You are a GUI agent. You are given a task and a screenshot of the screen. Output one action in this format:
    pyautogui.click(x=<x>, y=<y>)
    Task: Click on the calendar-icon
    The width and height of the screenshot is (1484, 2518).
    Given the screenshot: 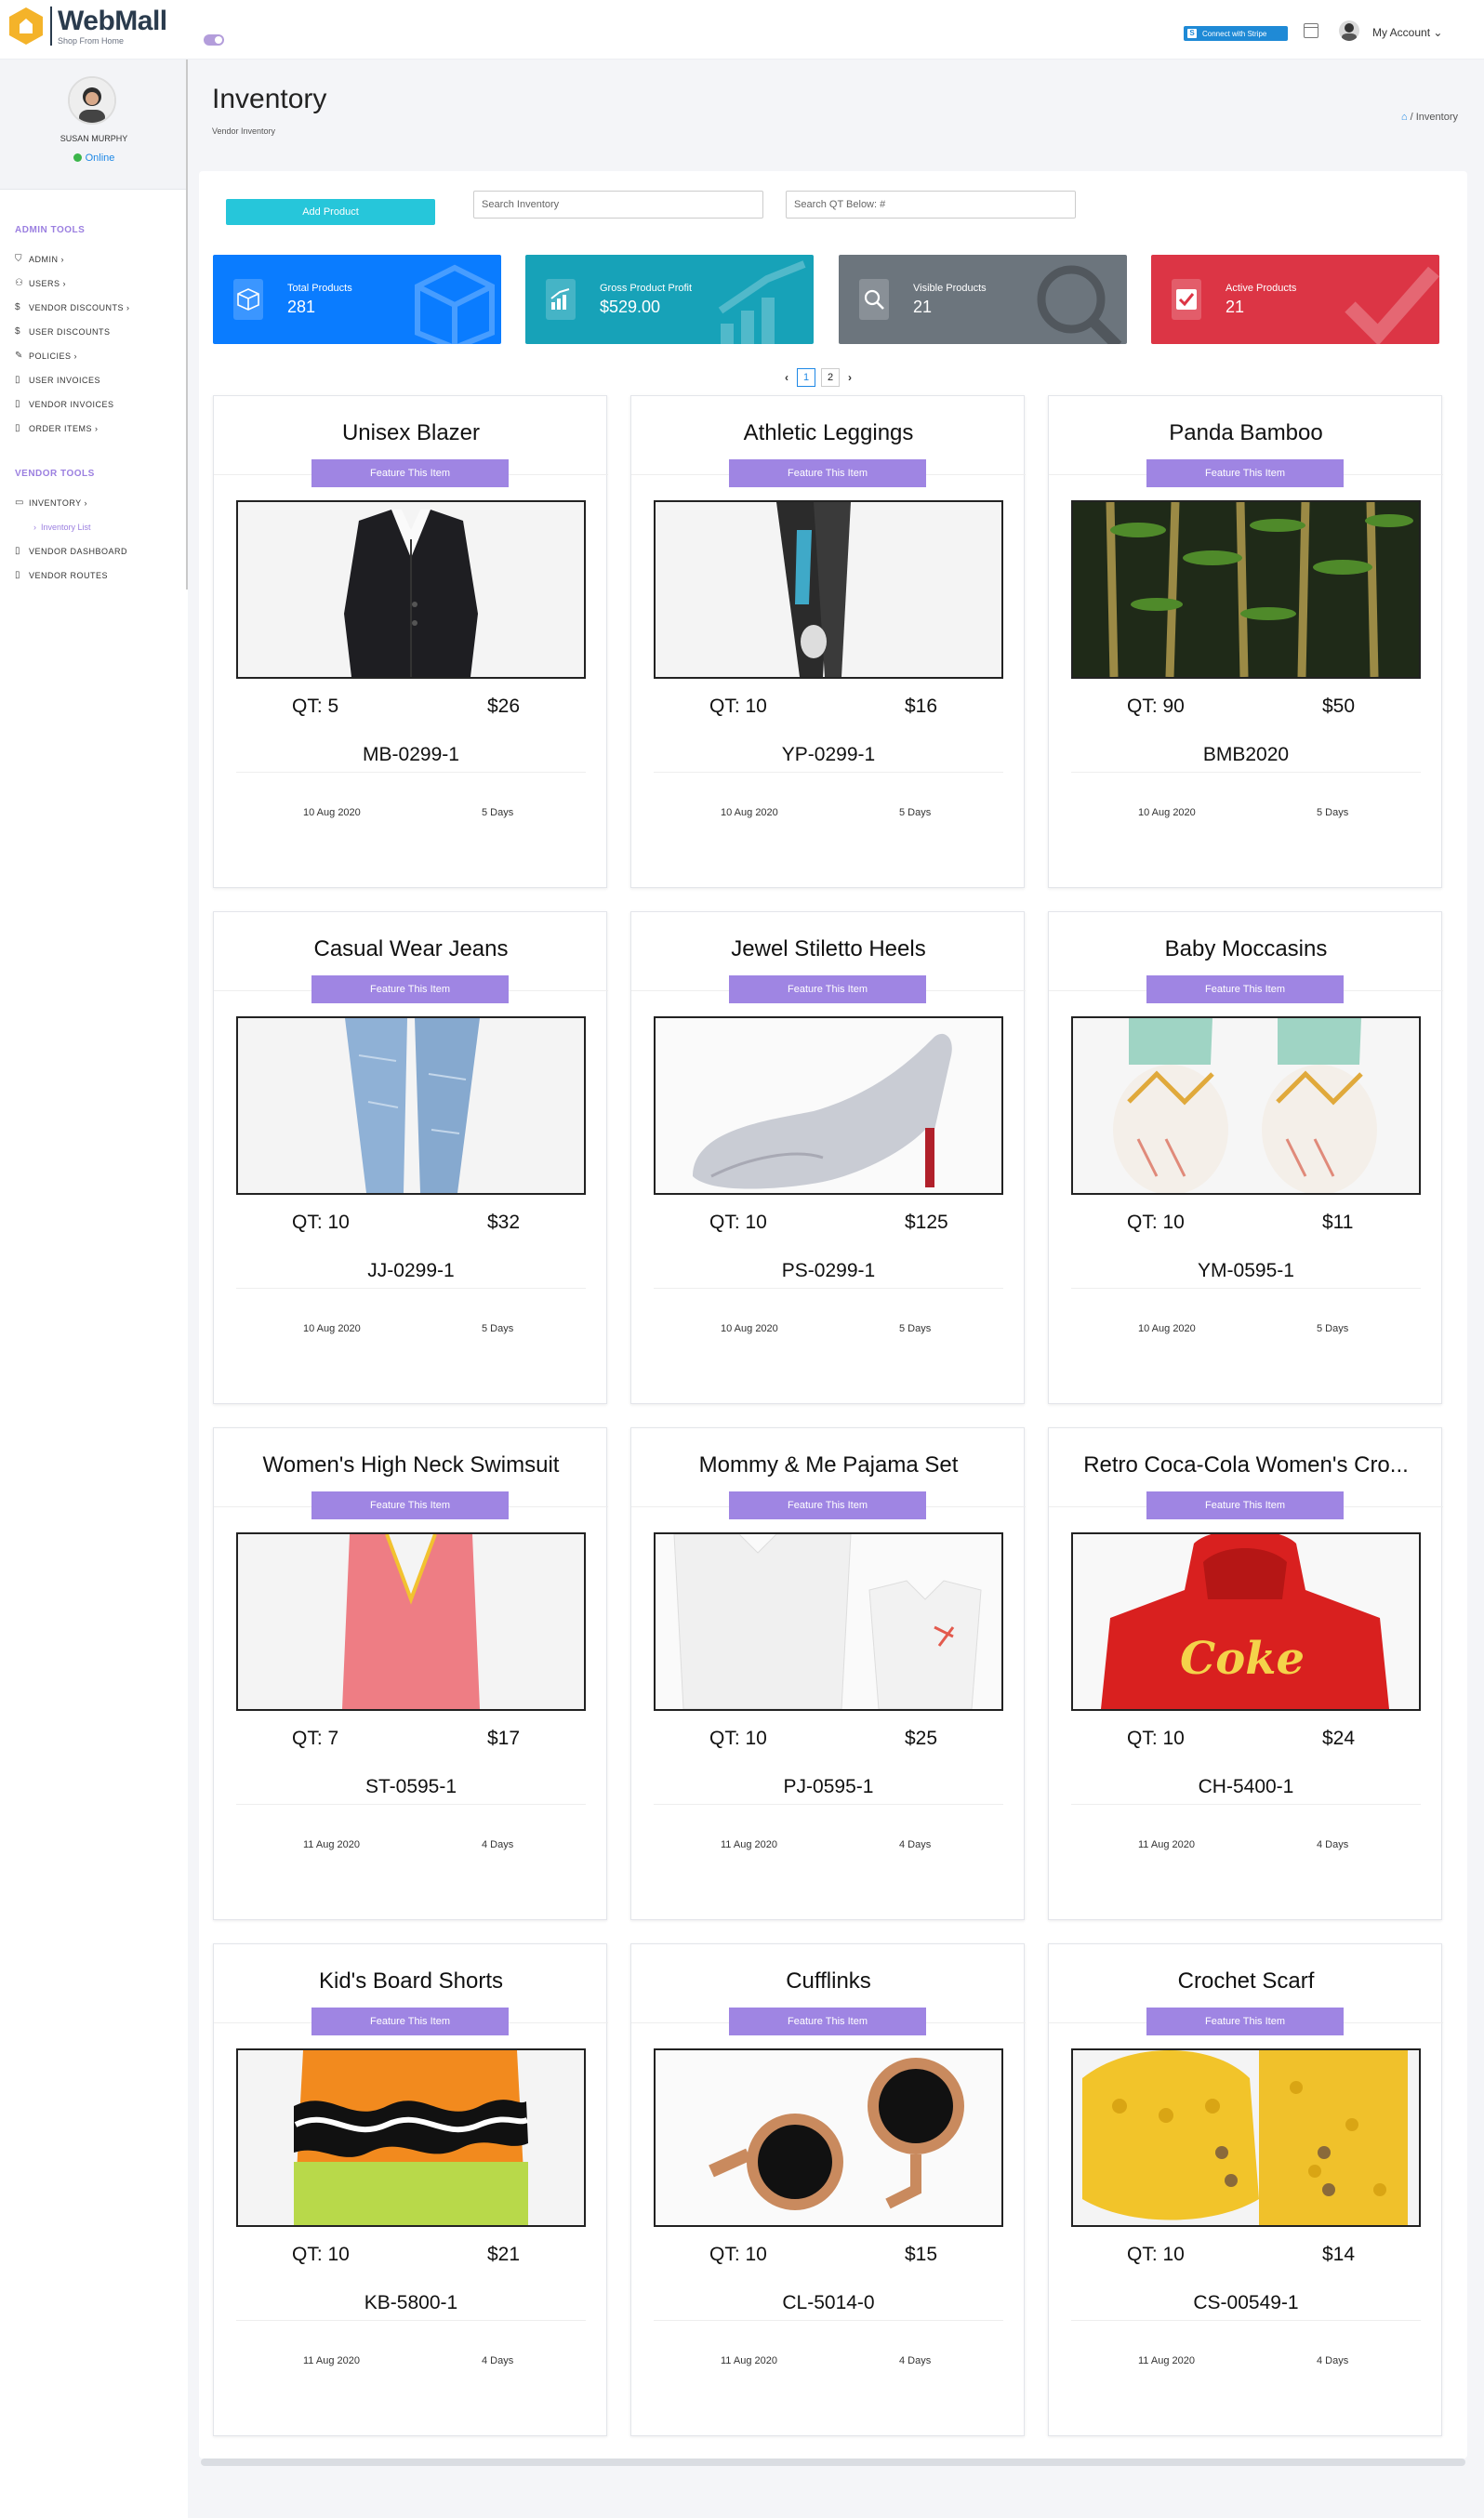 What is the action you would take?
    pyautogui.click(x=1311, y=31)
    